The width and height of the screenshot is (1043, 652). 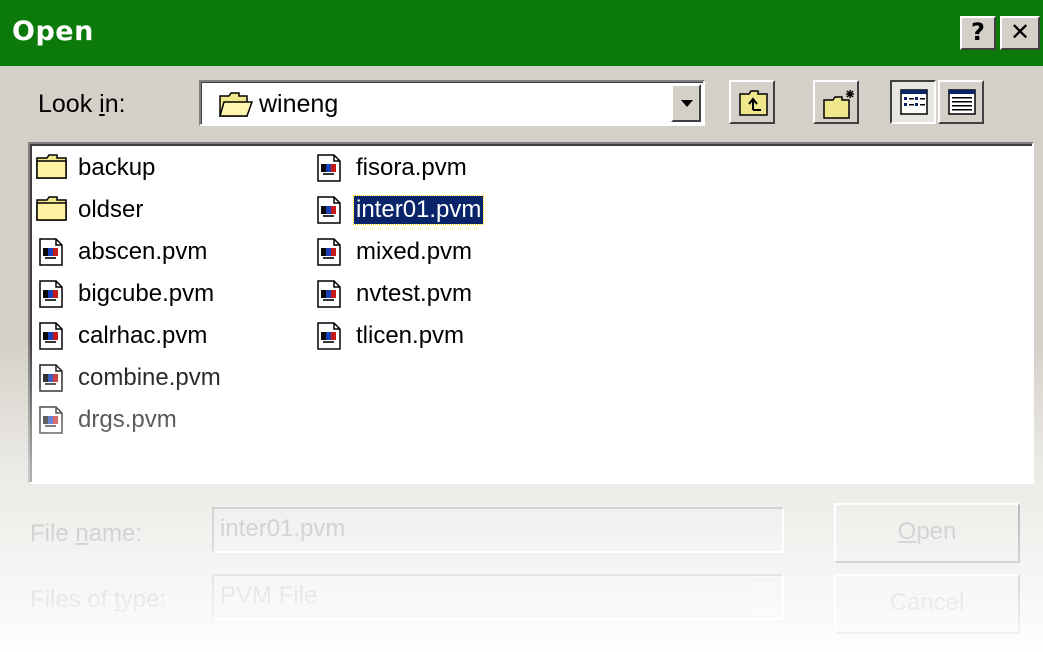 What do you see at coordinates (143, 335) in the screenshot?
I see `file-name-label: calrhac.pvm` at bounding box center [143, 335].